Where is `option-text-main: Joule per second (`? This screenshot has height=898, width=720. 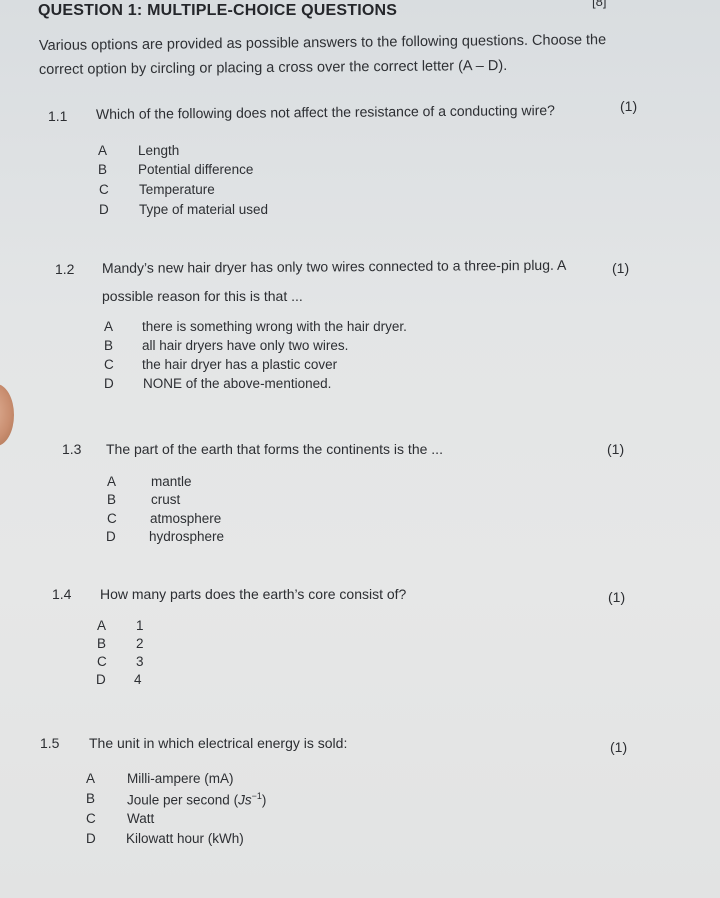 option-text-main: Joule per second ( is located at coordinates (183, 800).